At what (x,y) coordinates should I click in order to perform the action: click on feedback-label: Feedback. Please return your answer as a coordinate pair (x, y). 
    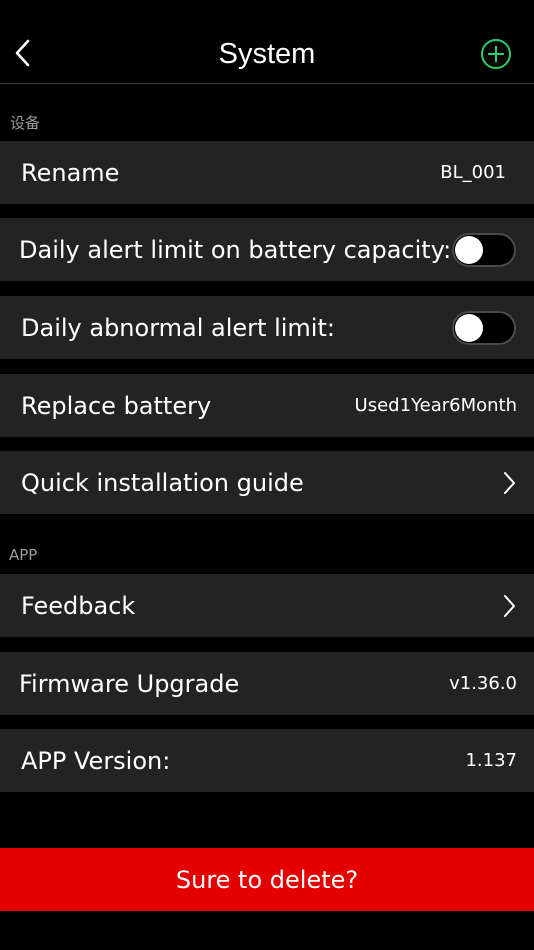
    Looking at the image, I should click on (78, 605).